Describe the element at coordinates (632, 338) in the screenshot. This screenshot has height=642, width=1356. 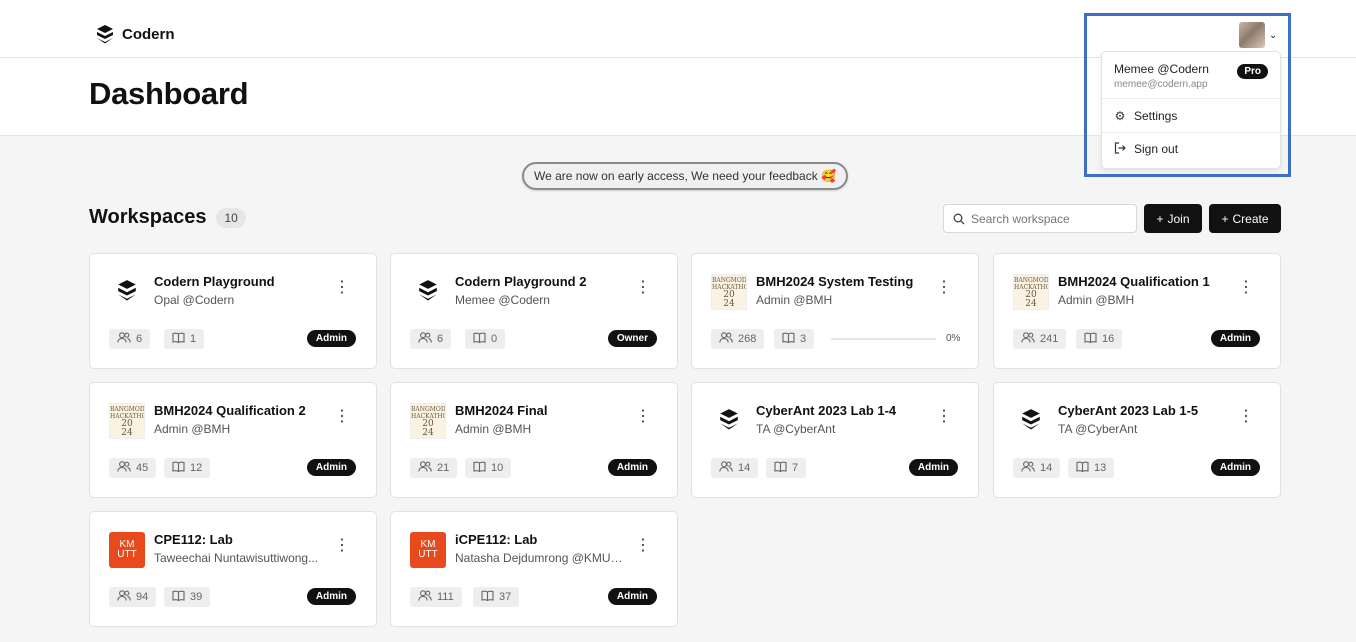
I see `role-badge: Owner` at that location.